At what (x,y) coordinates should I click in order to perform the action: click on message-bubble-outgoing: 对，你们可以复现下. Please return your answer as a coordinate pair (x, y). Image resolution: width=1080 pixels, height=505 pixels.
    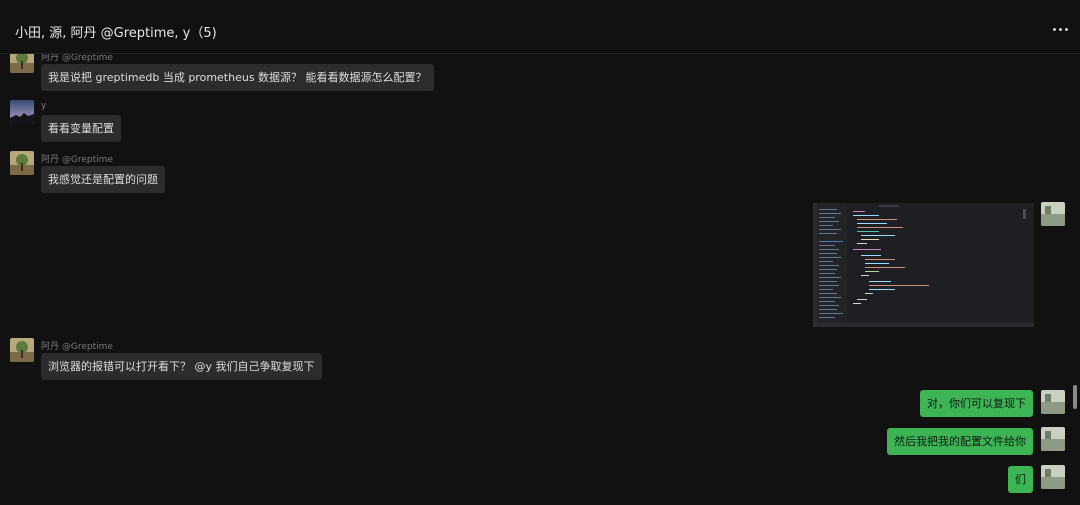
    Looking at the image, I should click on (976, 403).